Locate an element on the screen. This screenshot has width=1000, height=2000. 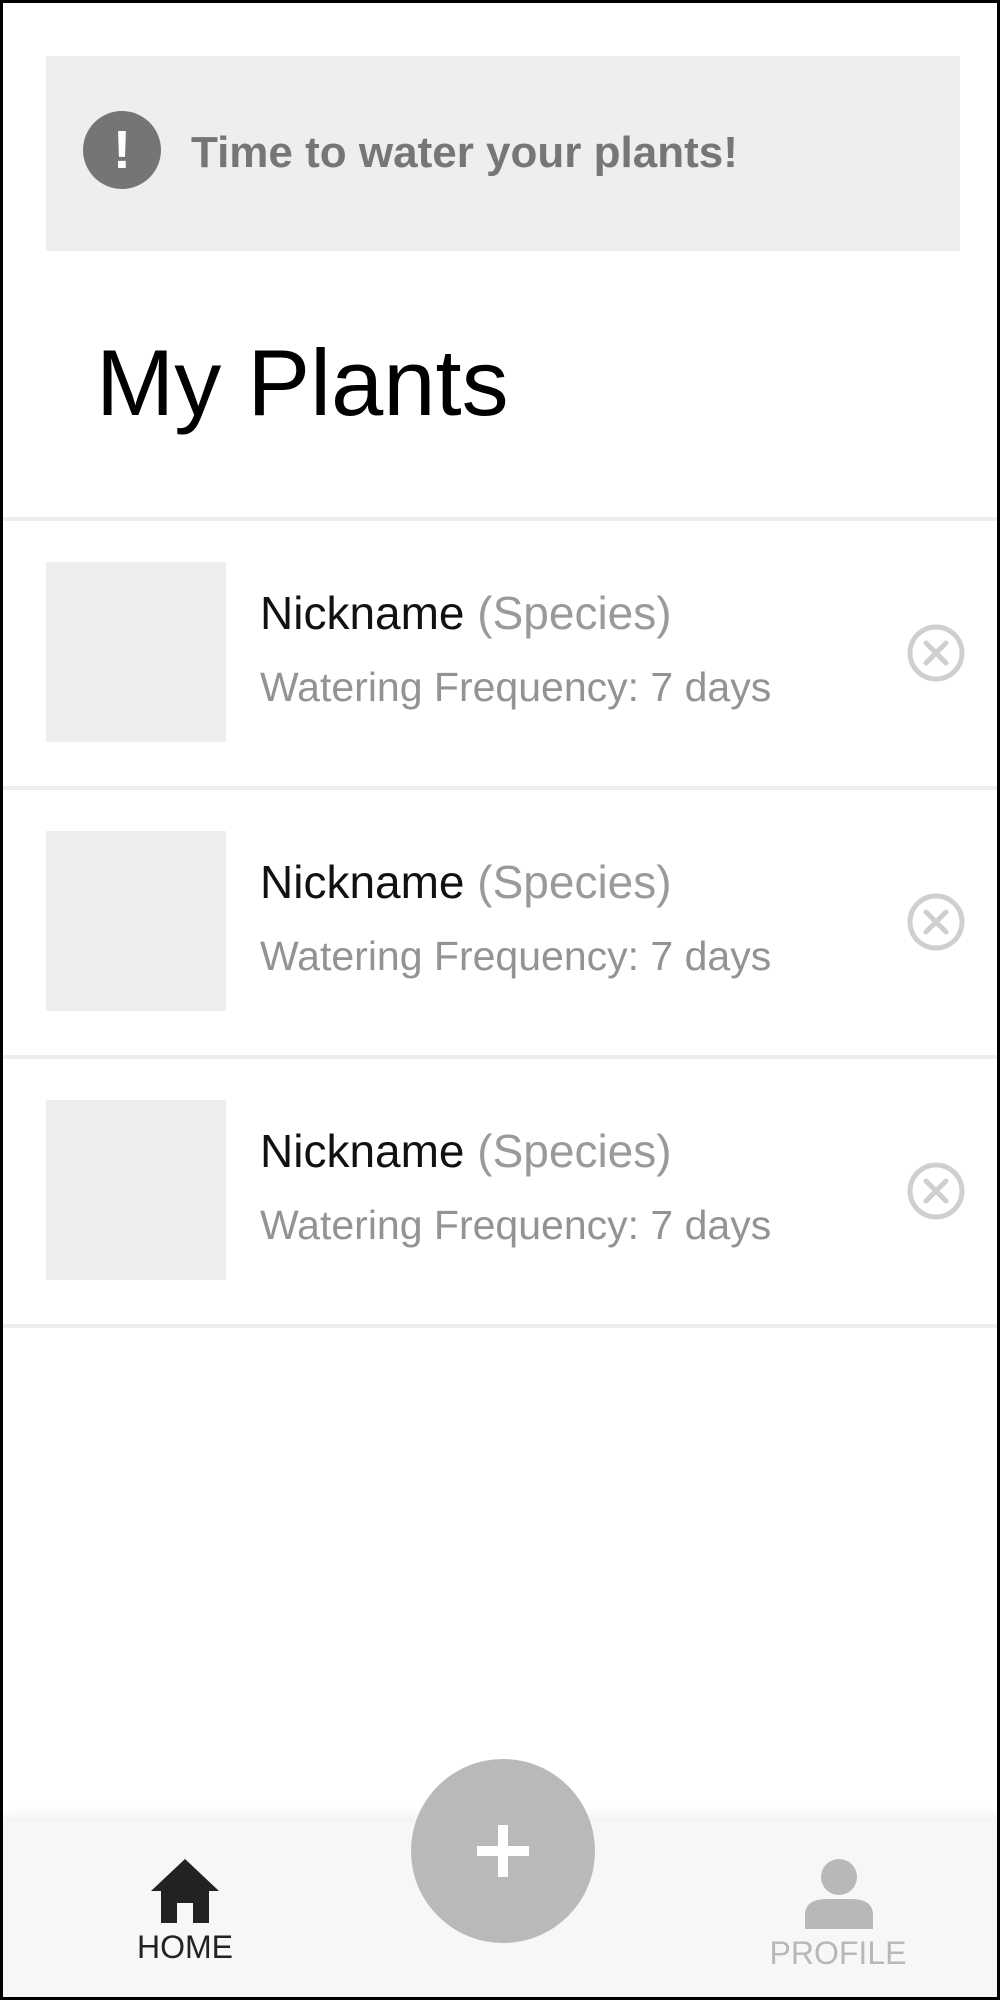
exclamation-icon: ! is located at coordinates (122, 150).